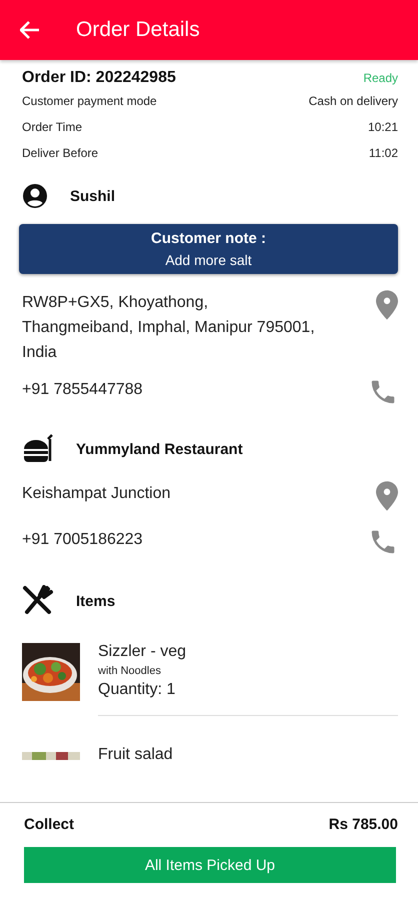 This screenshot has height=900, width=418. What do you see at coordinates (143, 652) in the screenshot?
I see `item-name: Sizzler - veg` at bounding box center [143, 652].